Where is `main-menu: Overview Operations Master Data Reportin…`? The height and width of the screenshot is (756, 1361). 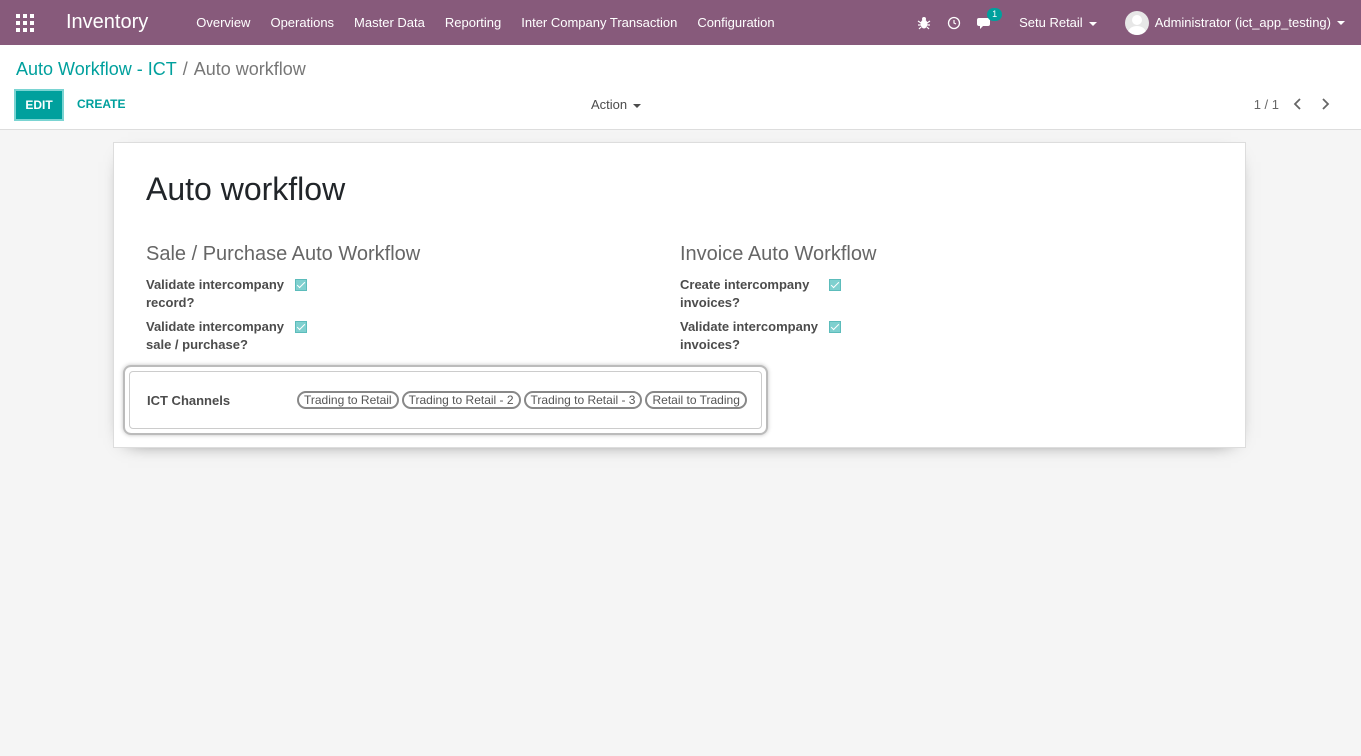
main-menu: Overview Operations Master Data Reportin… is located at coordinates (495, 22).